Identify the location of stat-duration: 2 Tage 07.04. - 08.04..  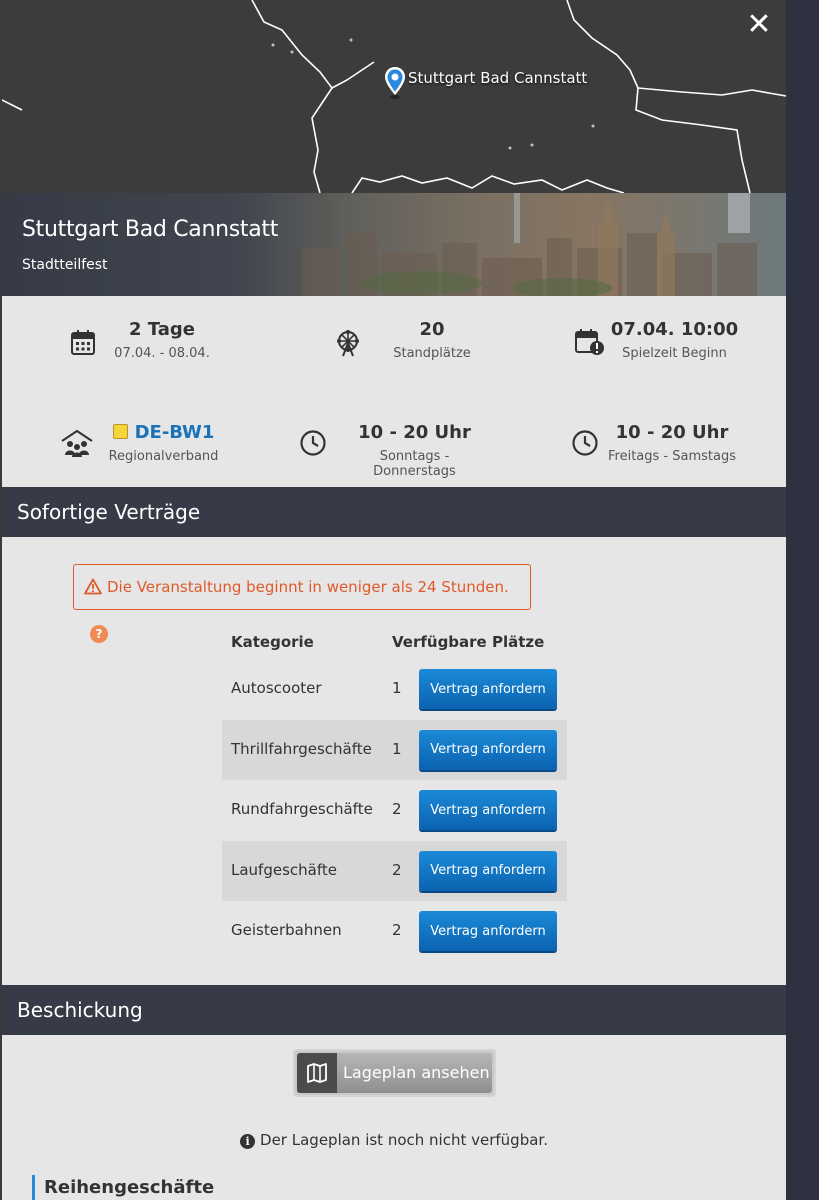
(162, 340).